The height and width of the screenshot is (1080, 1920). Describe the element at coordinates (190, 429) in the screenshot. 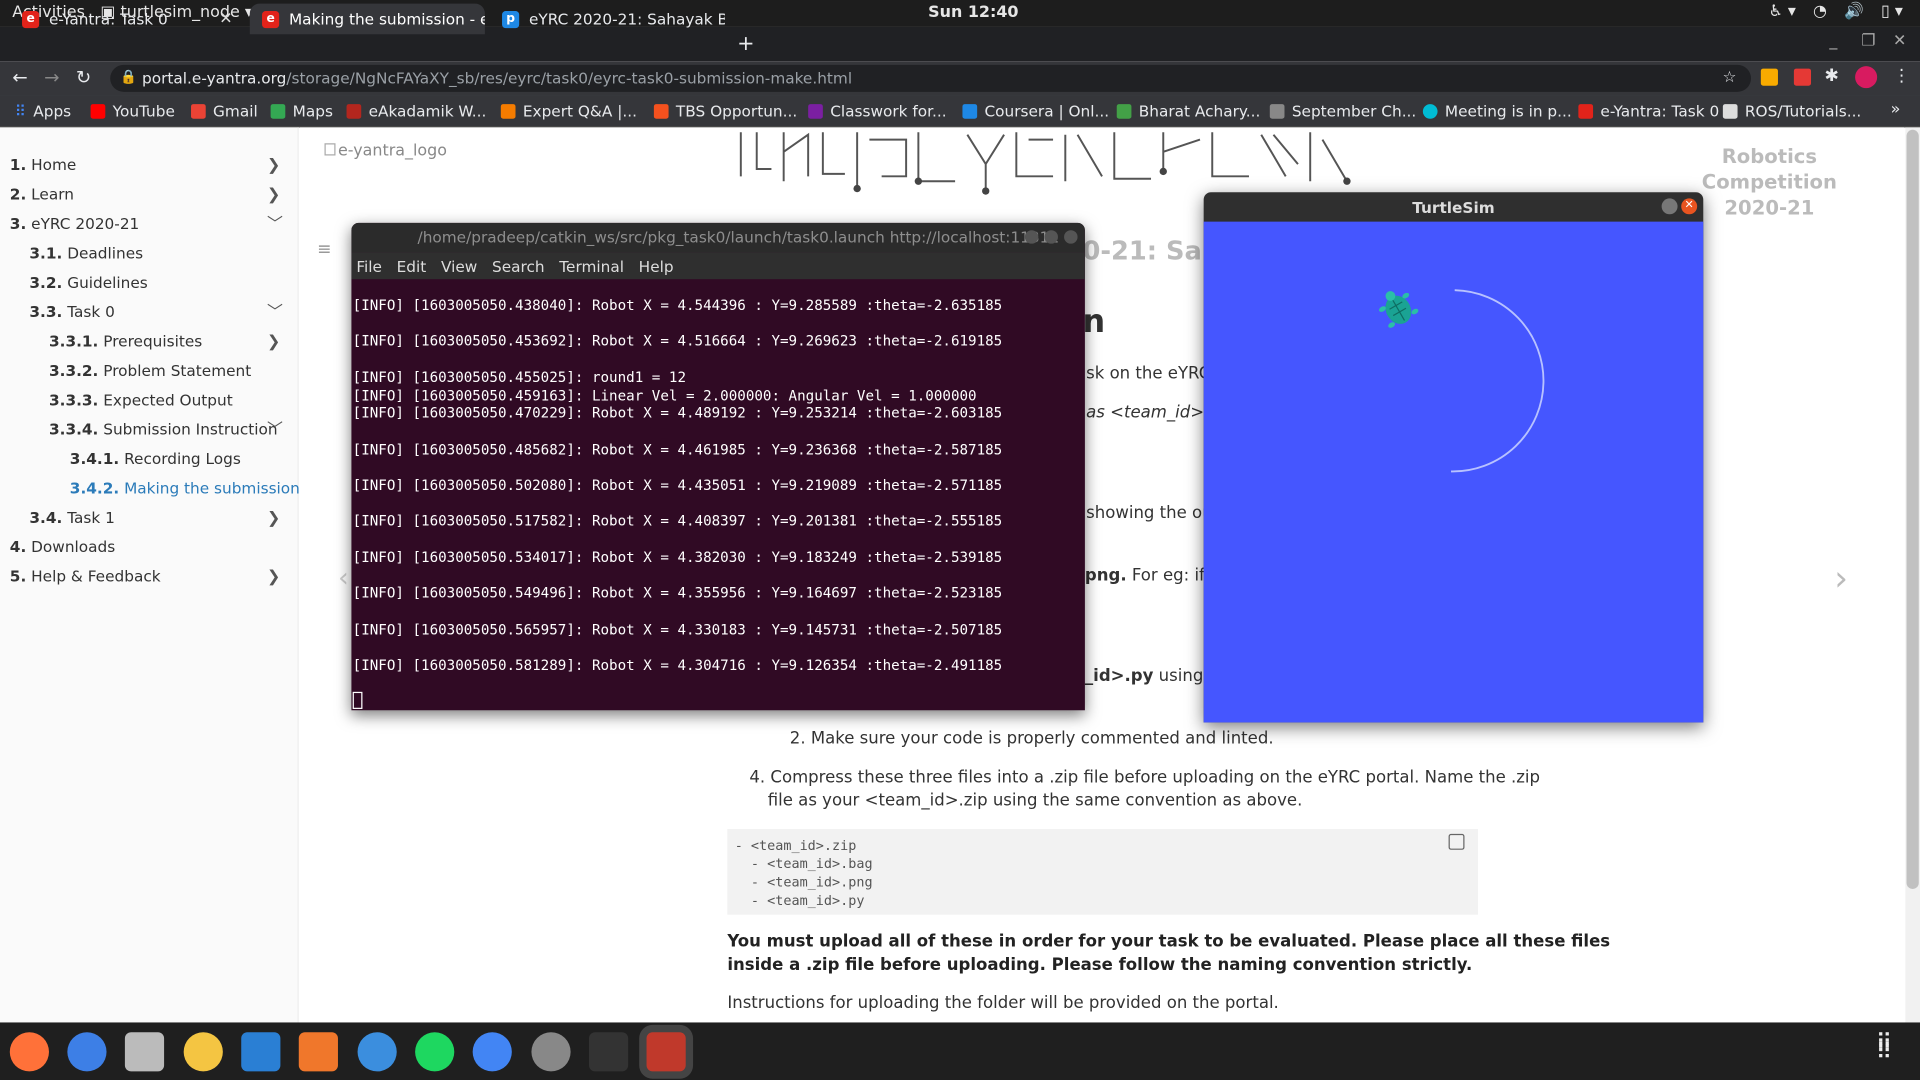

I see `sidebar-item-label: Submission Instruction` at that location.